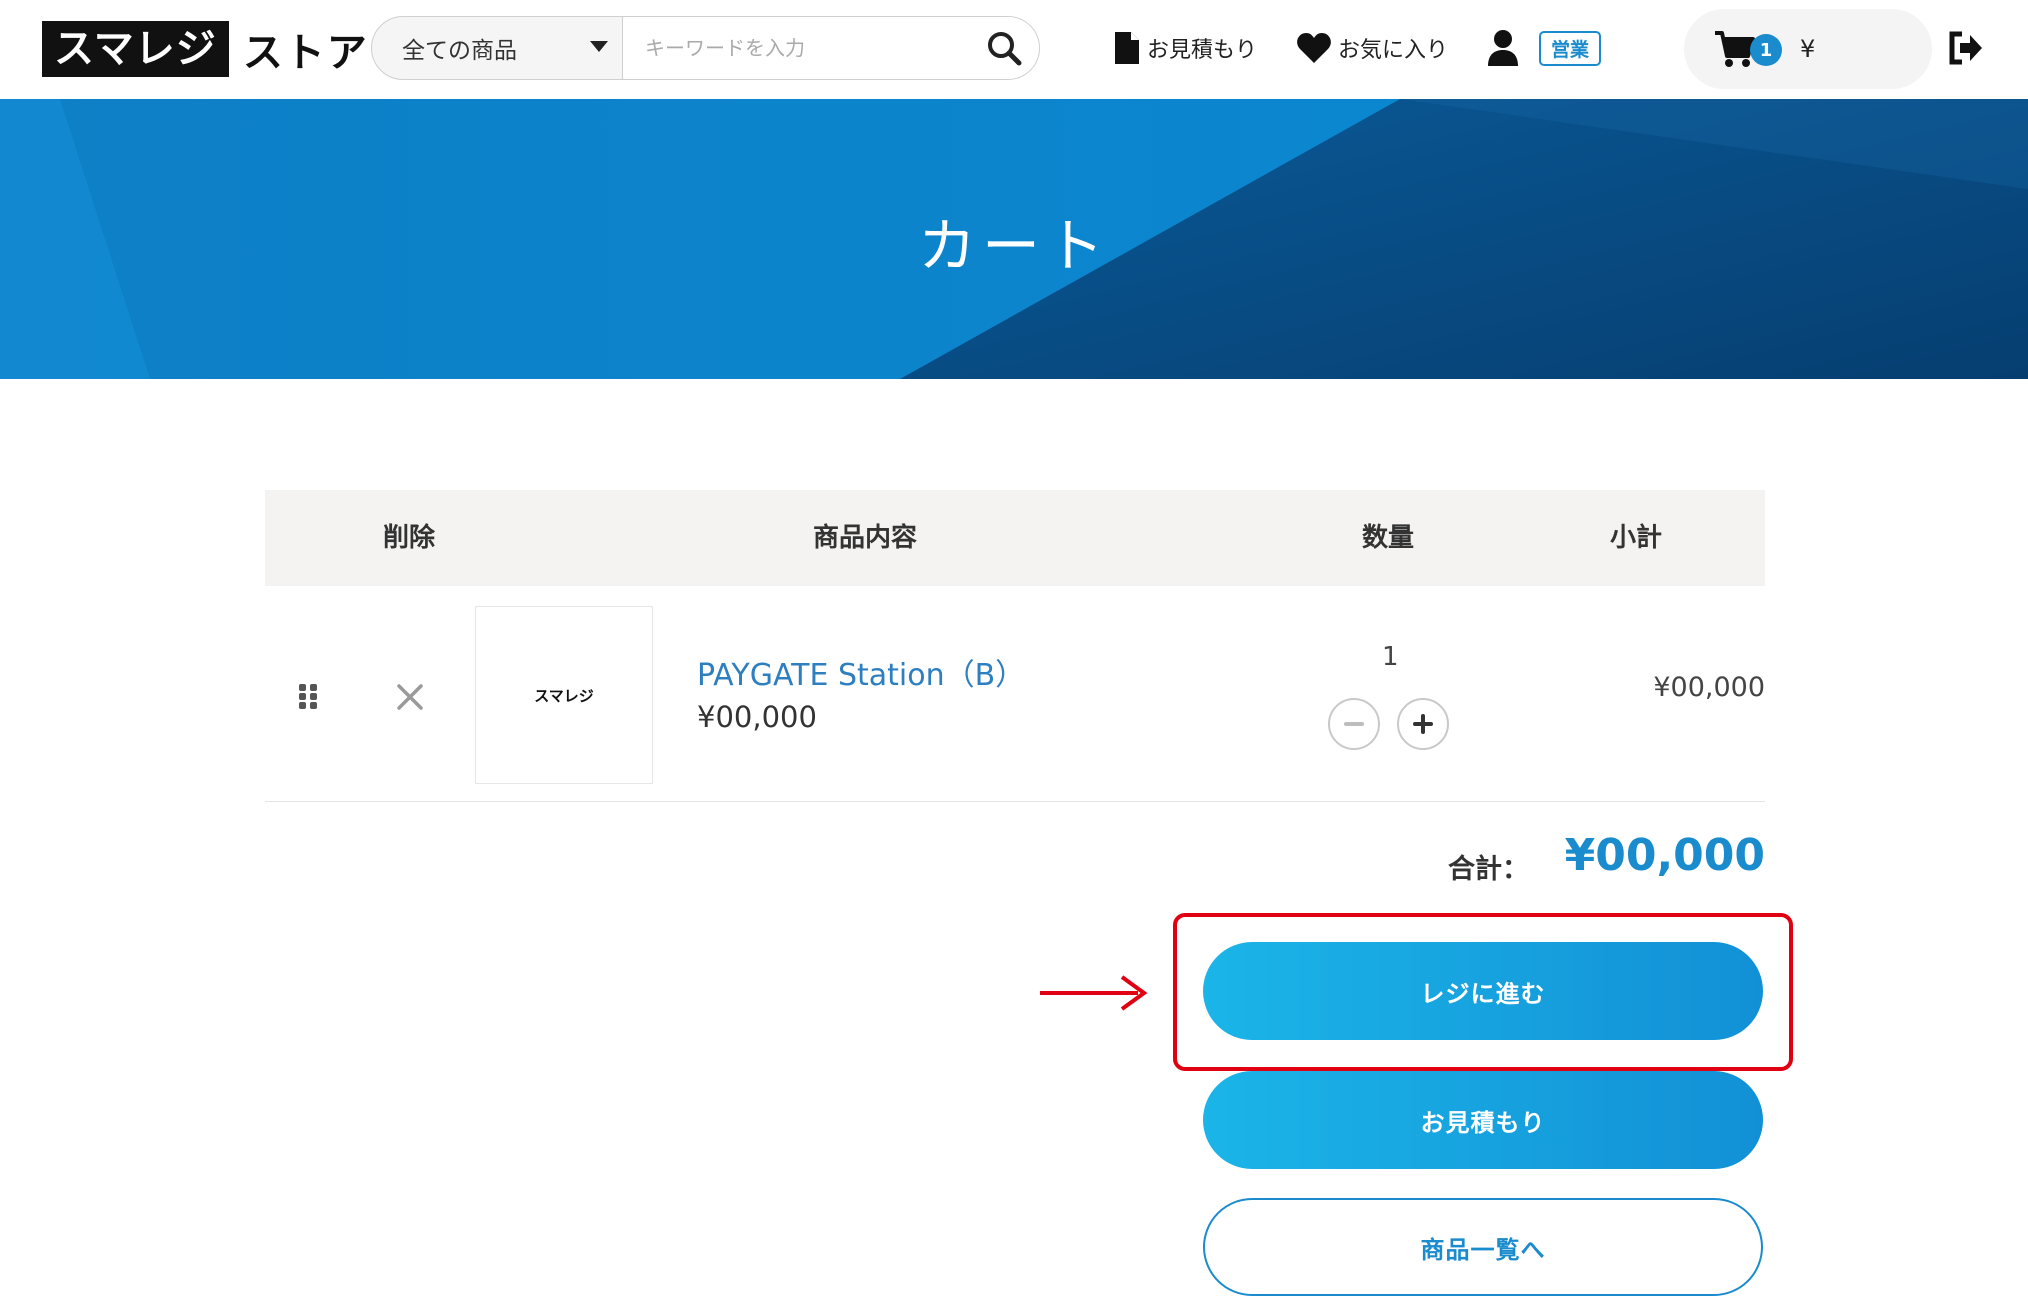 This screenshot has width=2028, height=1312. I want to click on close-icon, so click(410, 697).